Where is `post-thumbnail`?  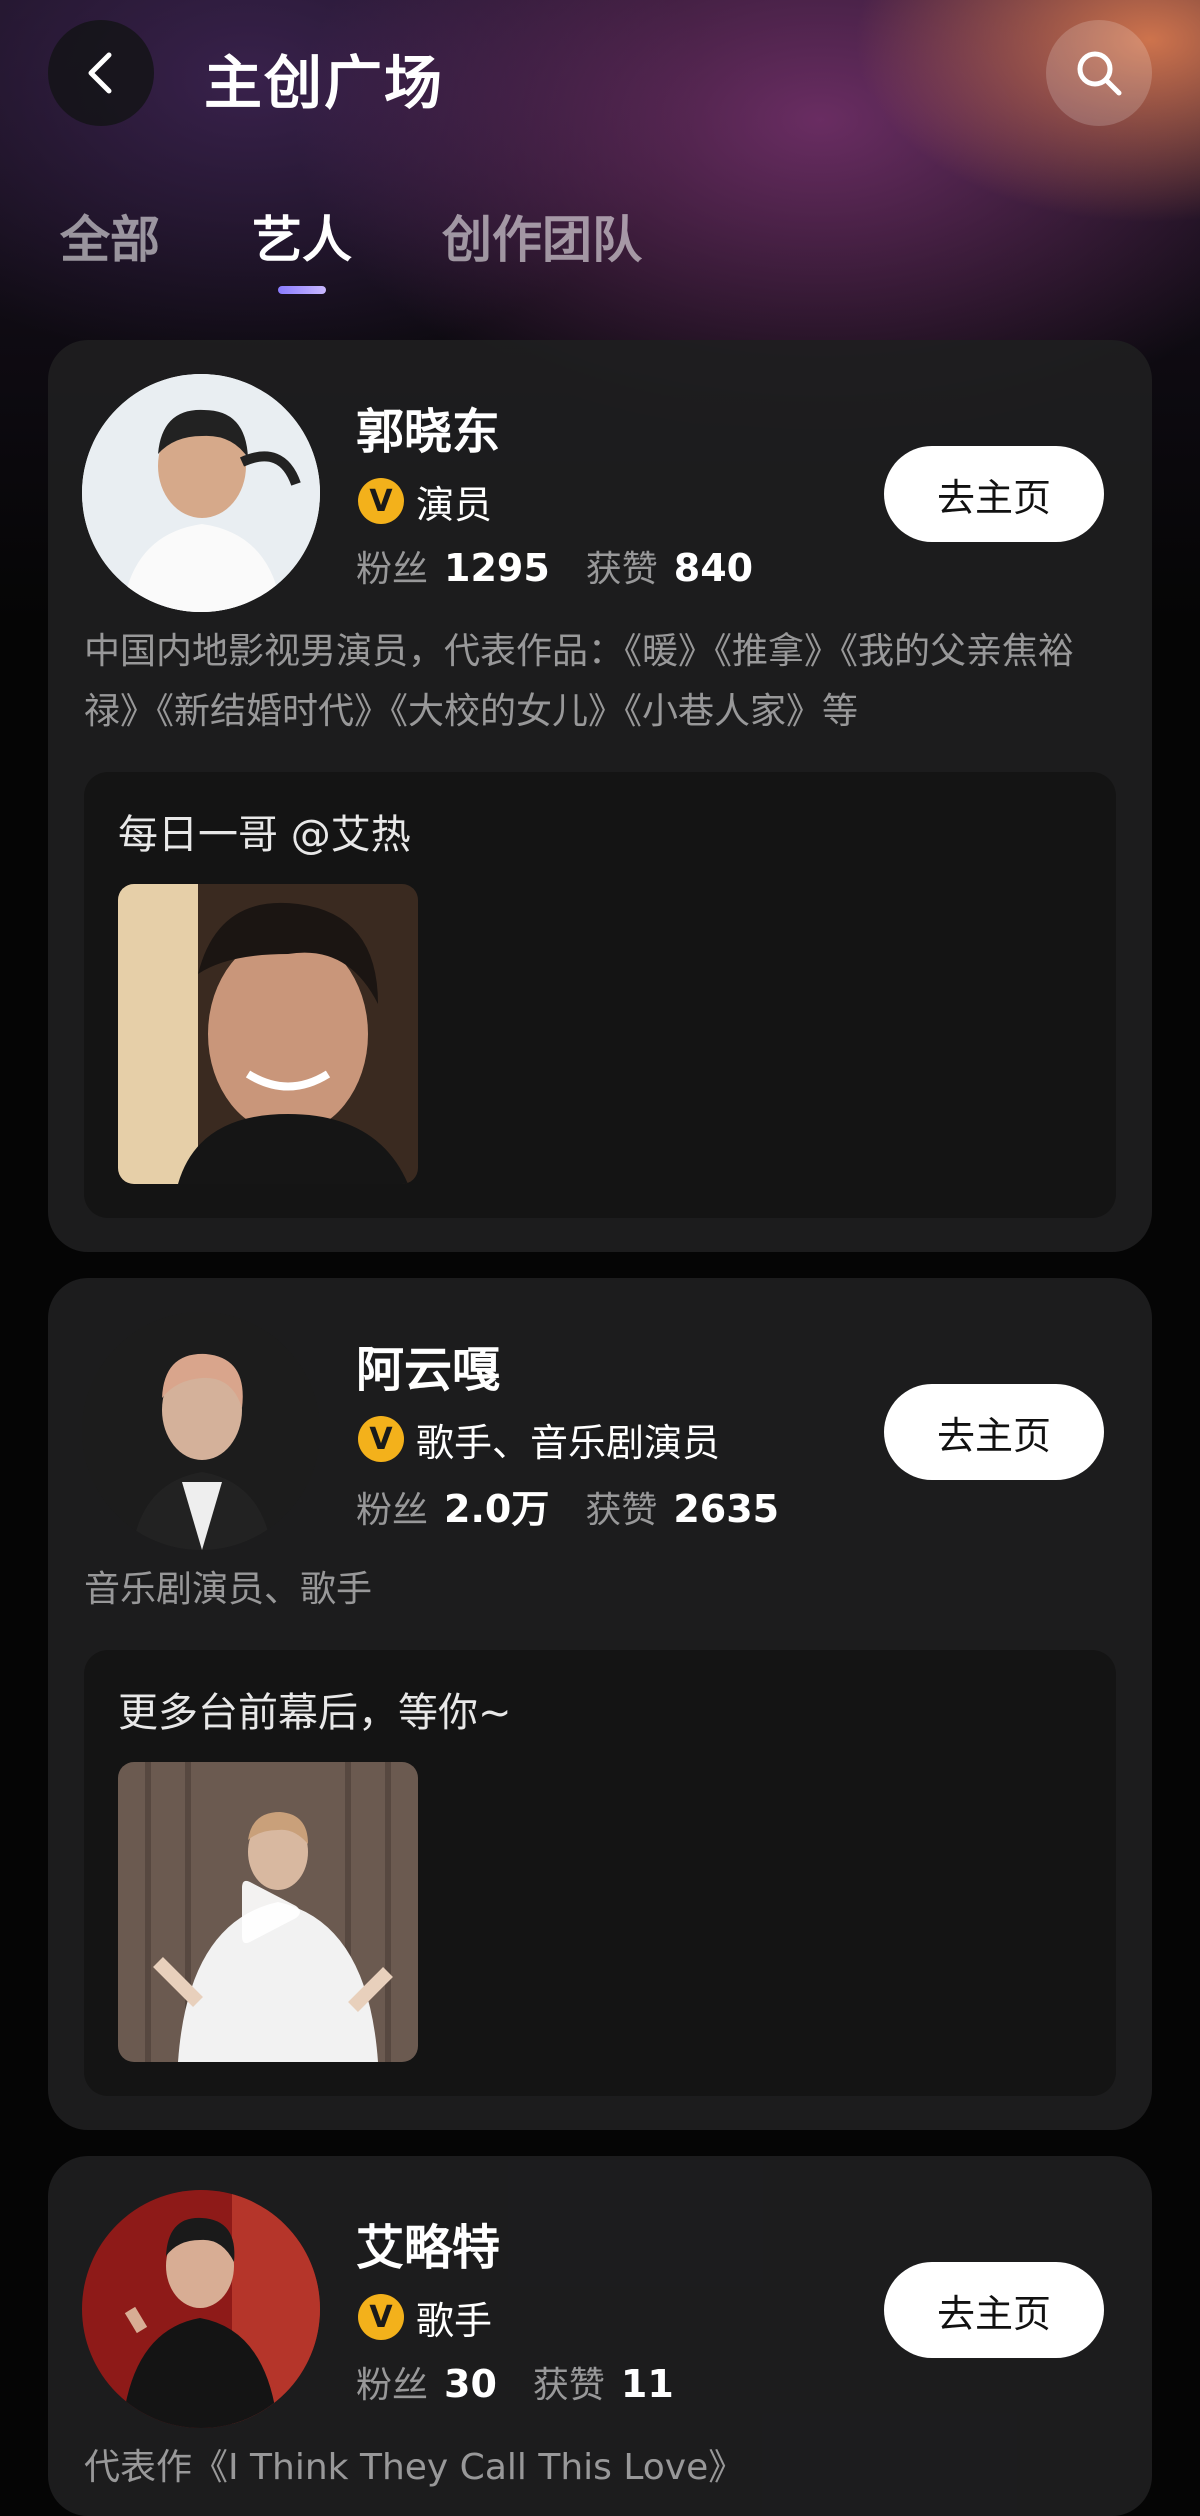 post-thumbnail is located at coordinates (268, 1034).